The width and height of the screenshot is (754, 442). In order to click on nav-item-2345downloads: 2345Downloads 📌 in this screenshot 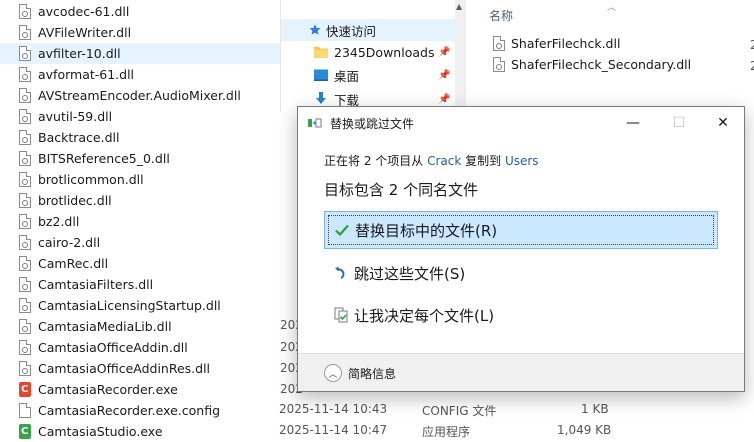, I will do `click(368, 52)`.